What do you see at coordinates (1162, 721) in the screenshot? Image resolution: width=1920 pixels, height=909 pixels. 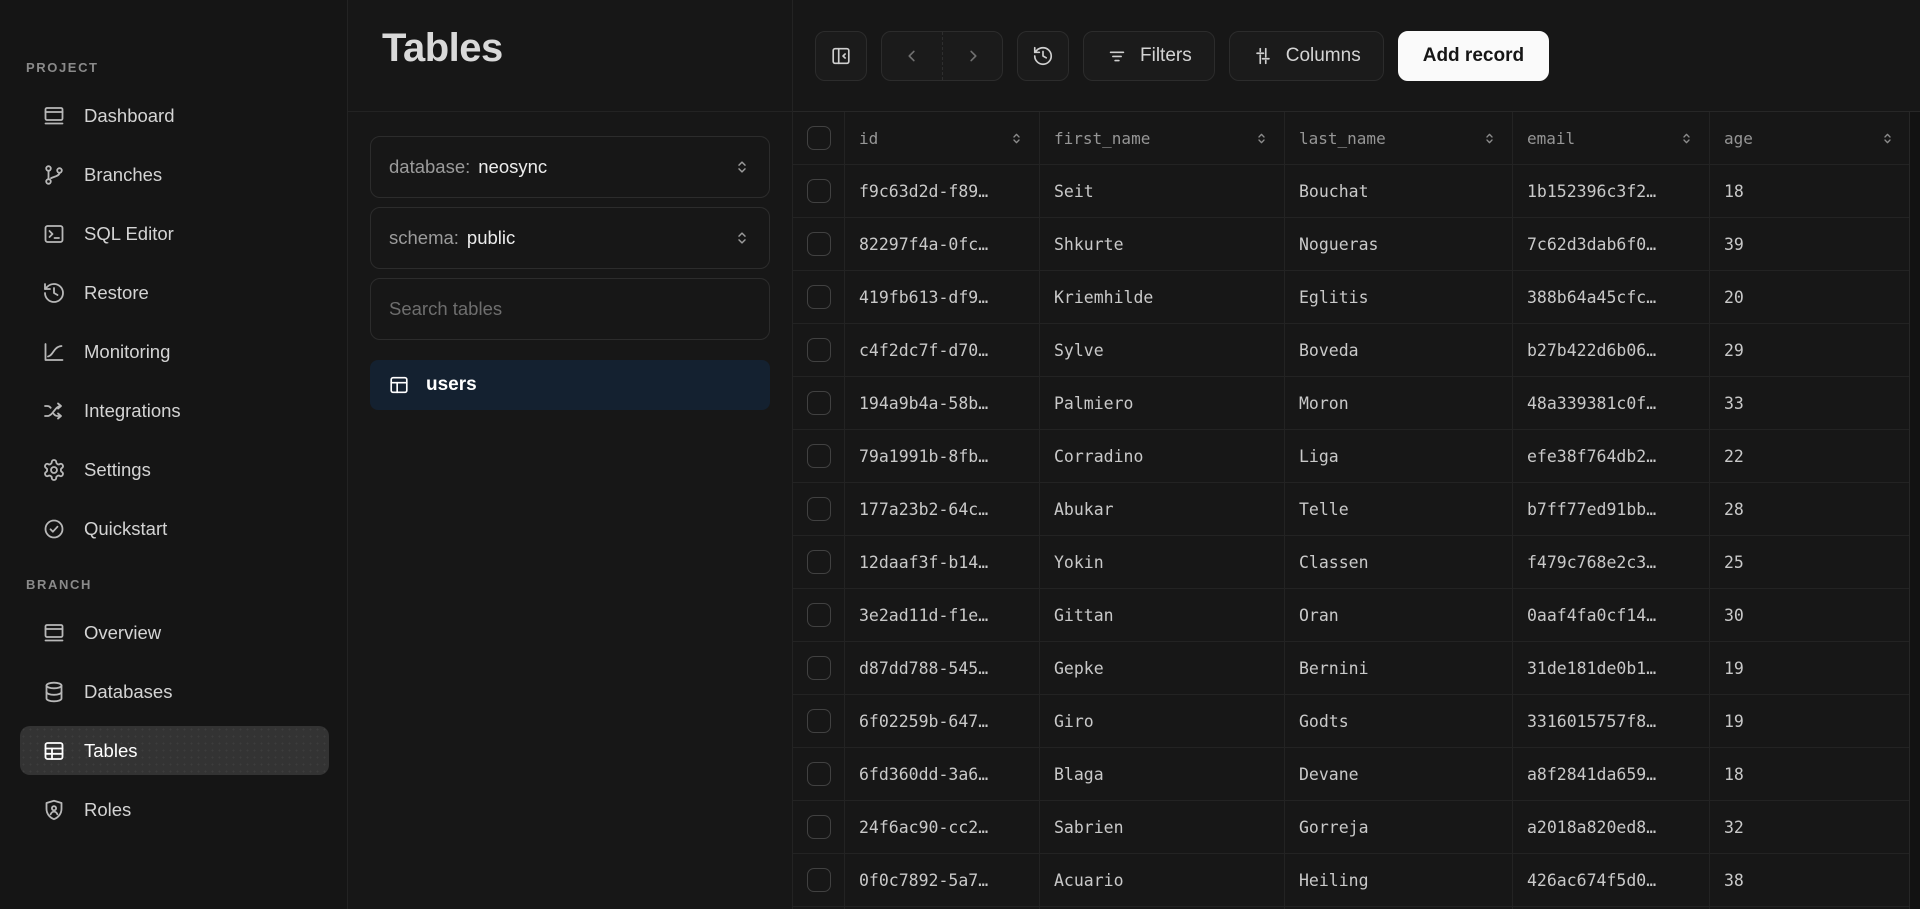 I see `table-cell: Giro` at bounding box center [1162, 721].